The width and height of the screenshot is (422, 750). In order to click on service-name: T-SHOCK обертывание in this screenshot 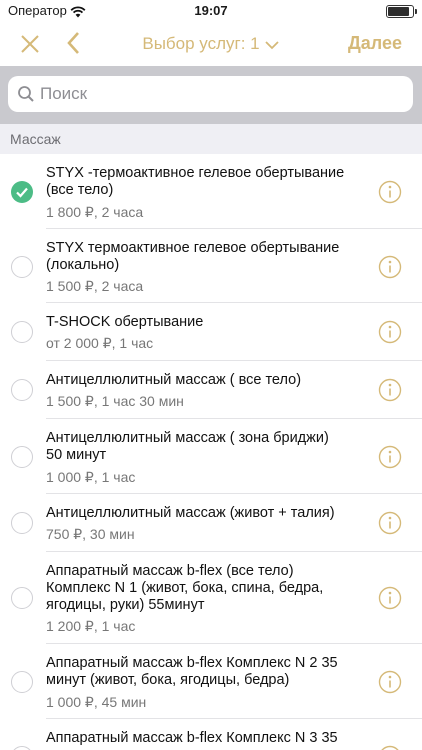, I will do `click(125, 322)`.